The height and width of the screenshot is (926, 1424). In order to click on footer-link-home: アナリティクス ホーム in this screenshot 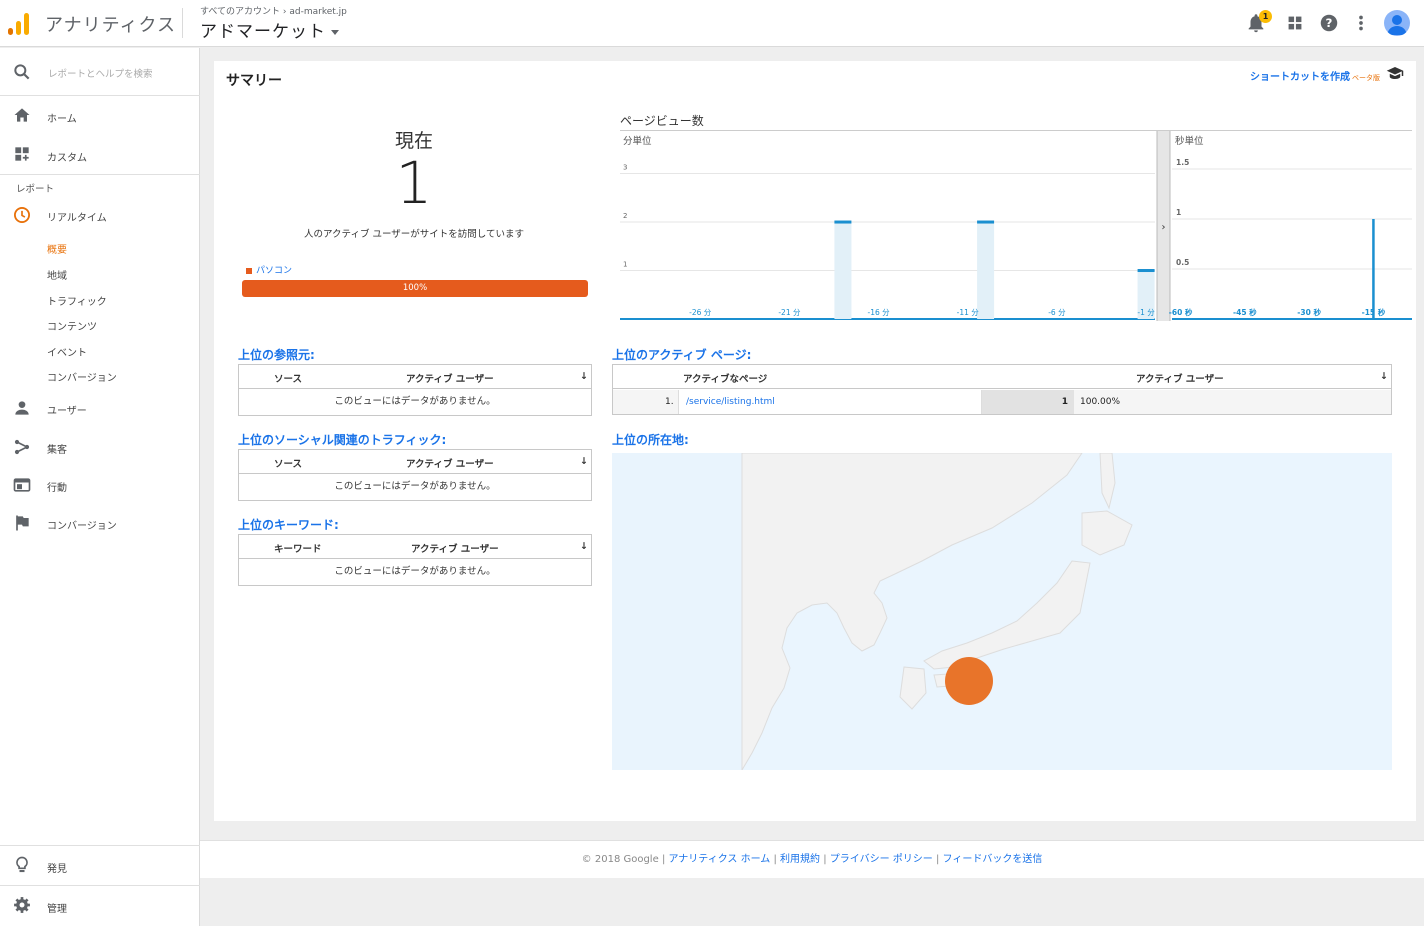, I will do `click(720, 859)`.